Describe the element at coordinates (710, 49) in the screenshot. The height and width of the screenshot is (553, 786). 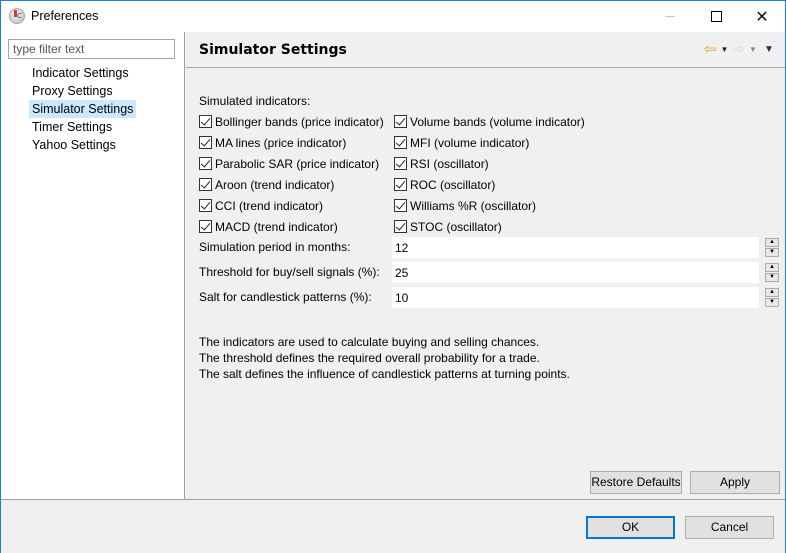
I see `back-arrow-icon: ⇦` at that location.